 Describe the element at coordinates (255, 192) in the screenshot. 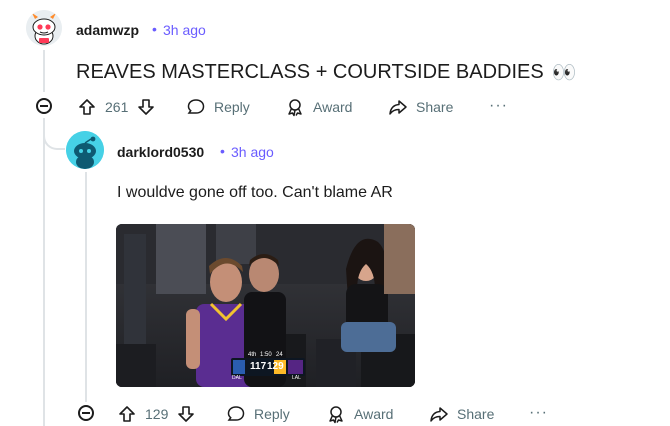

I see `comment-text: I wouldve gone off too. Can't blame AR` at that location.